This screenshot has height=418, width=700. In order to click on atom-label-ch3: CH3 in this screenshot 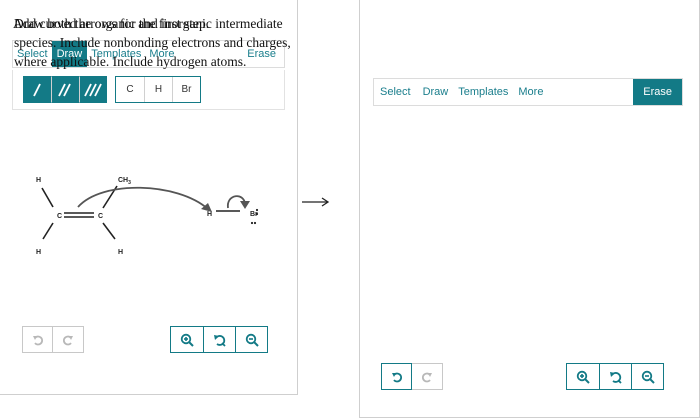, I will do `click(124, 181)`.